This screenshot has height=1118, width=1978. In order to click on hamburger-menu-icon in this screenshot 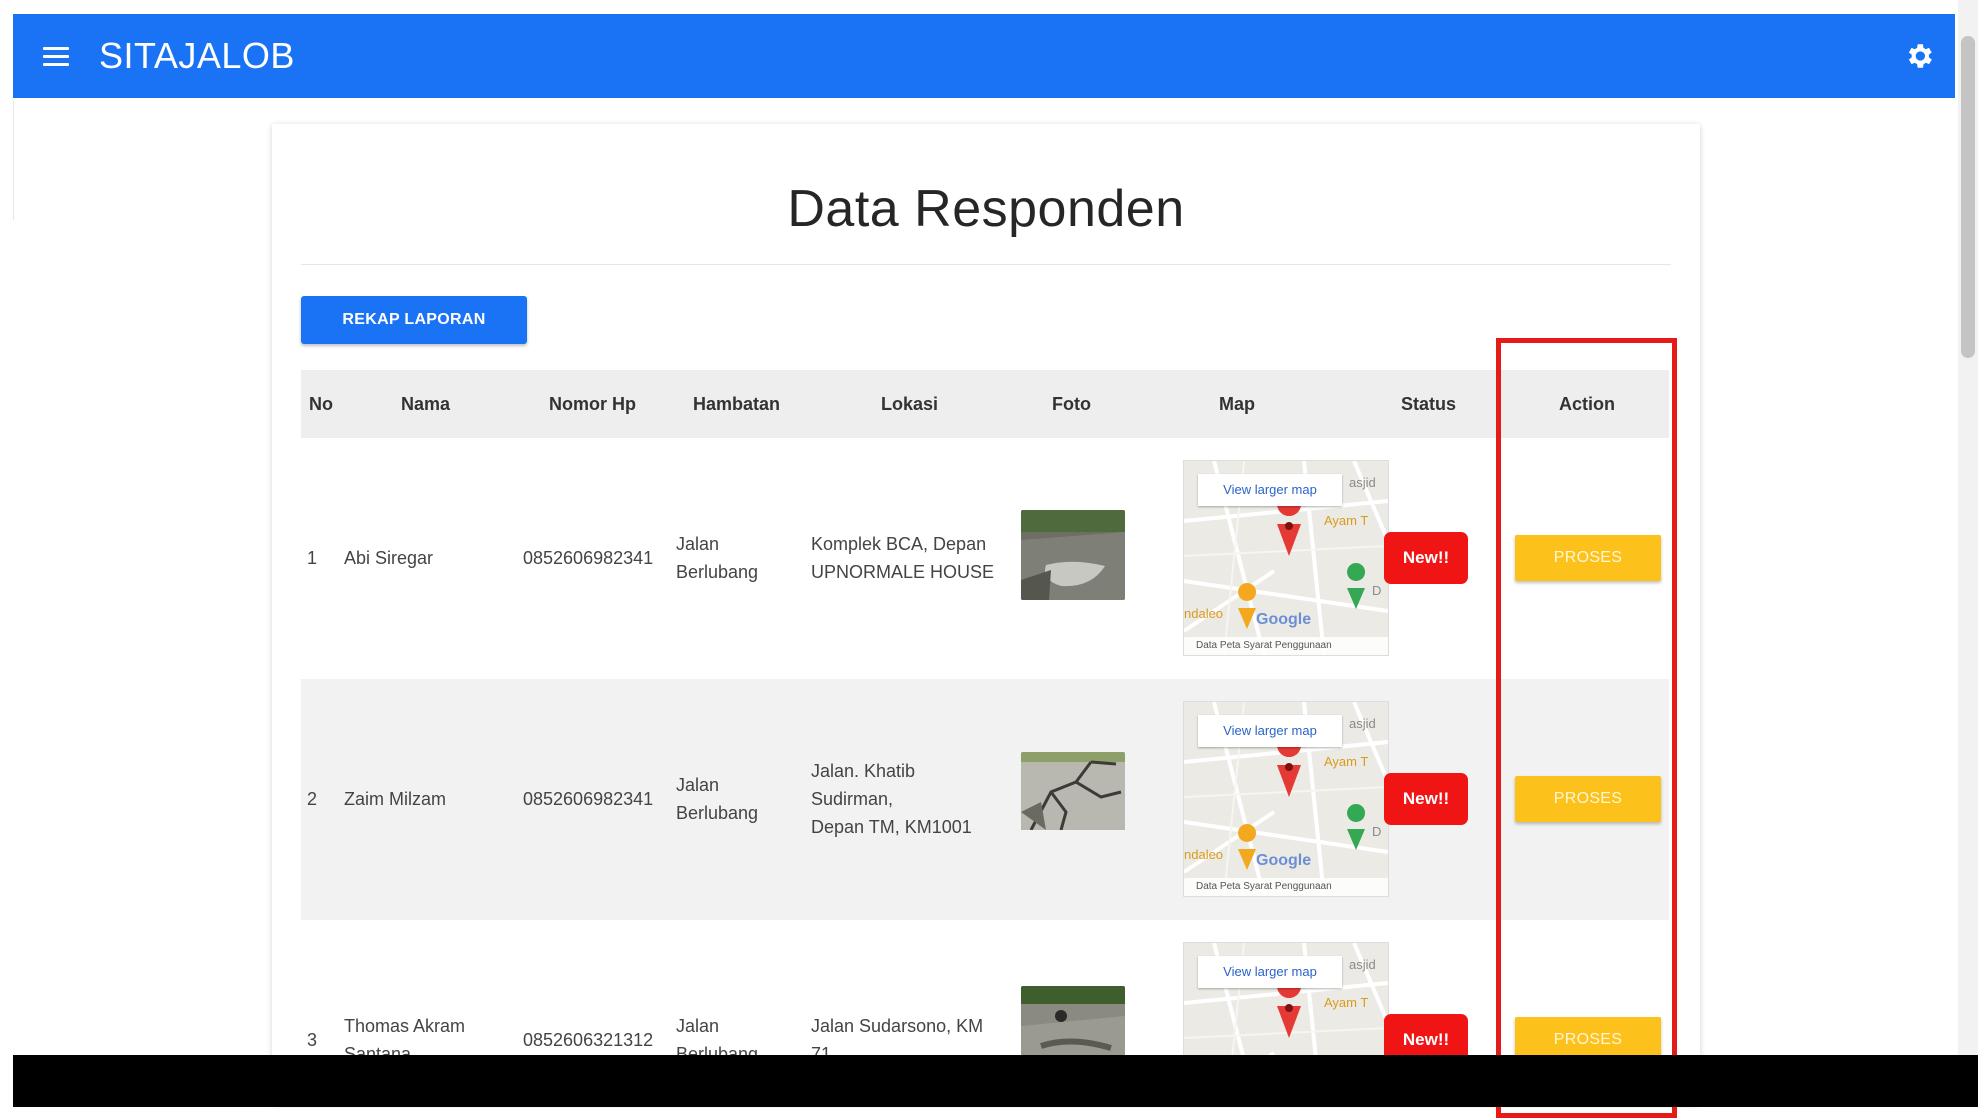, I will do `click(56, 56)`.